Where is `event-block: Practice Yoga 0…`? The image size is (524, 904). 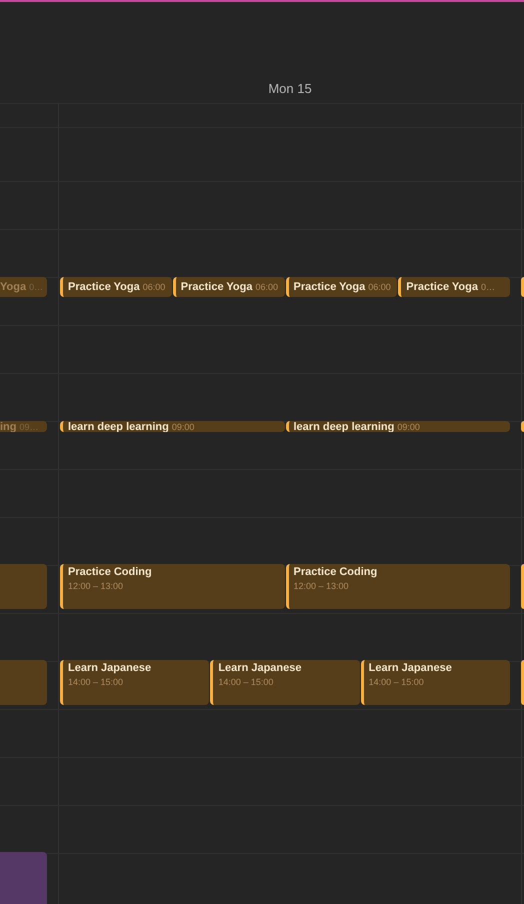
event-block: Practice Yoga 0… is located at coordinates (454, 287).